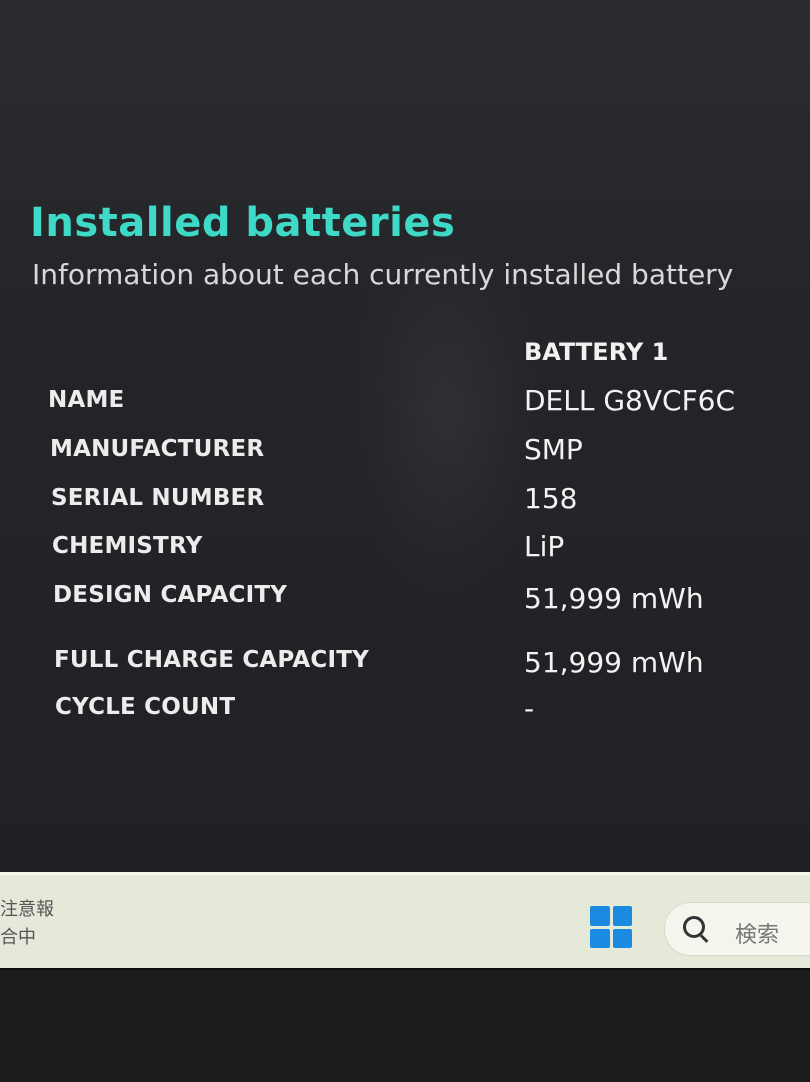 This screenshot has height=1082, width=810. I want to click on label-chemistry: CHEMISTRY, so click(127, 546).